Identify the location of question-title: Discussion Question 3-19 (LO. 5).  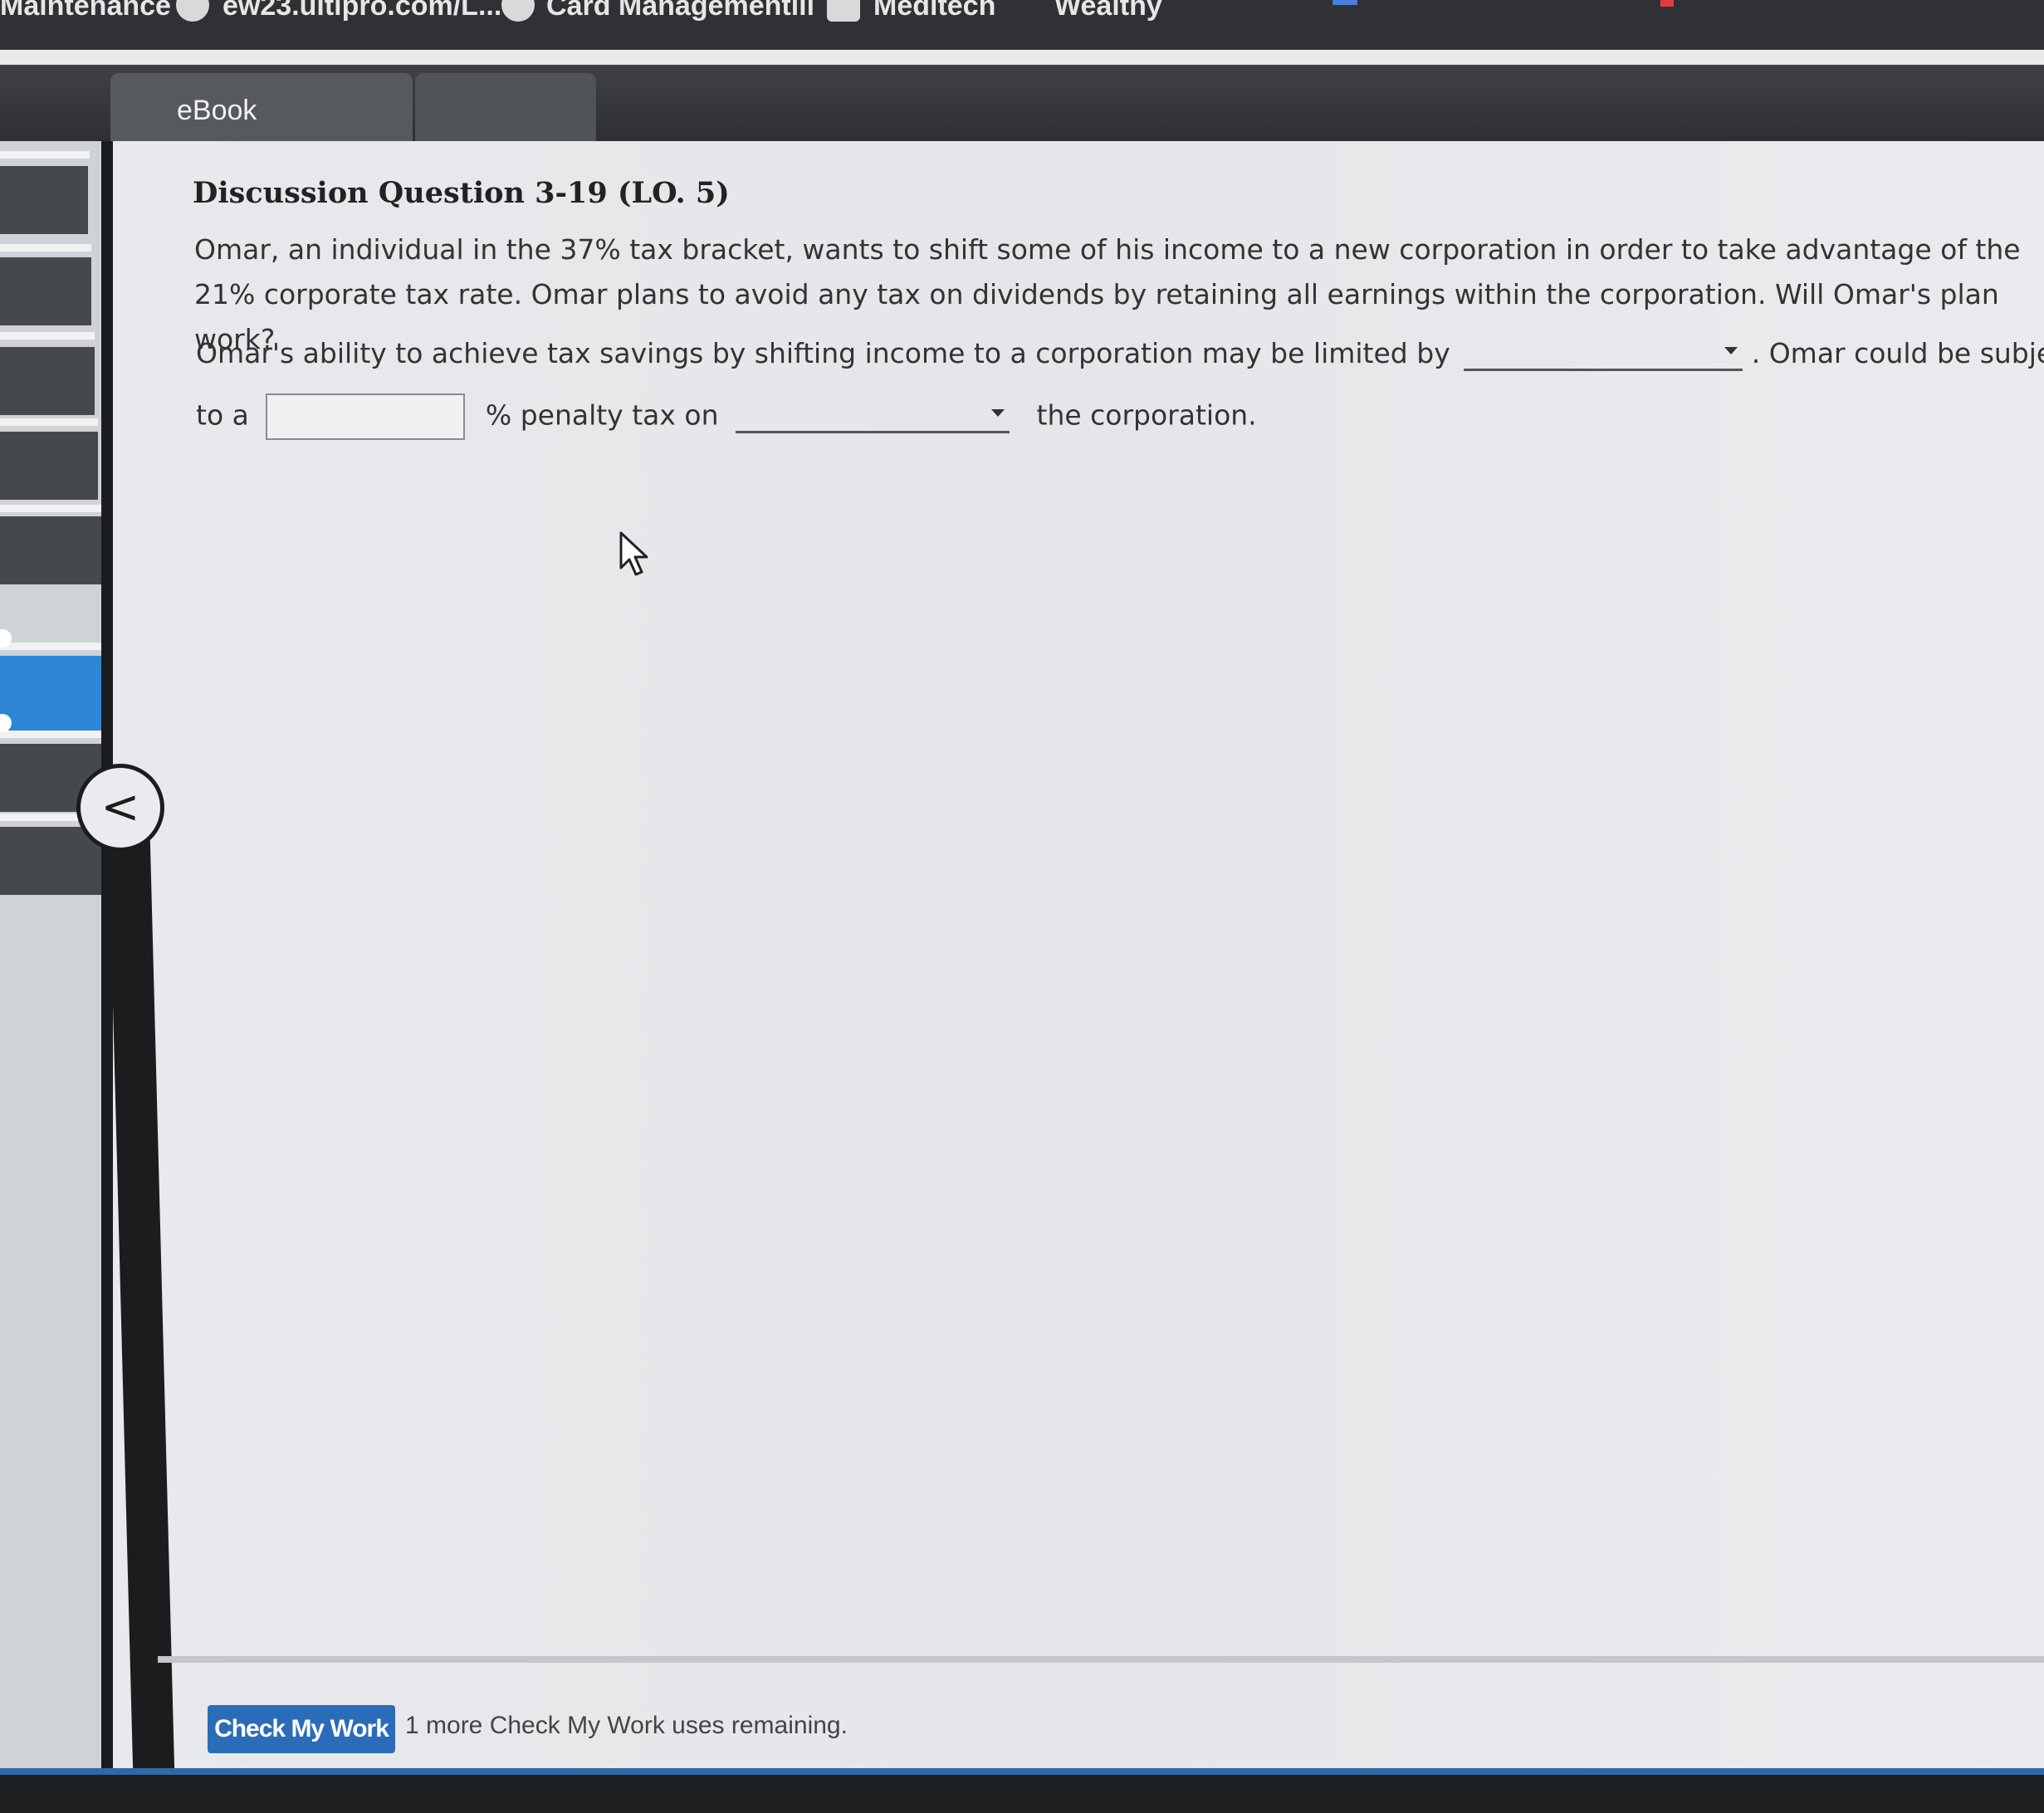
(461, 193).